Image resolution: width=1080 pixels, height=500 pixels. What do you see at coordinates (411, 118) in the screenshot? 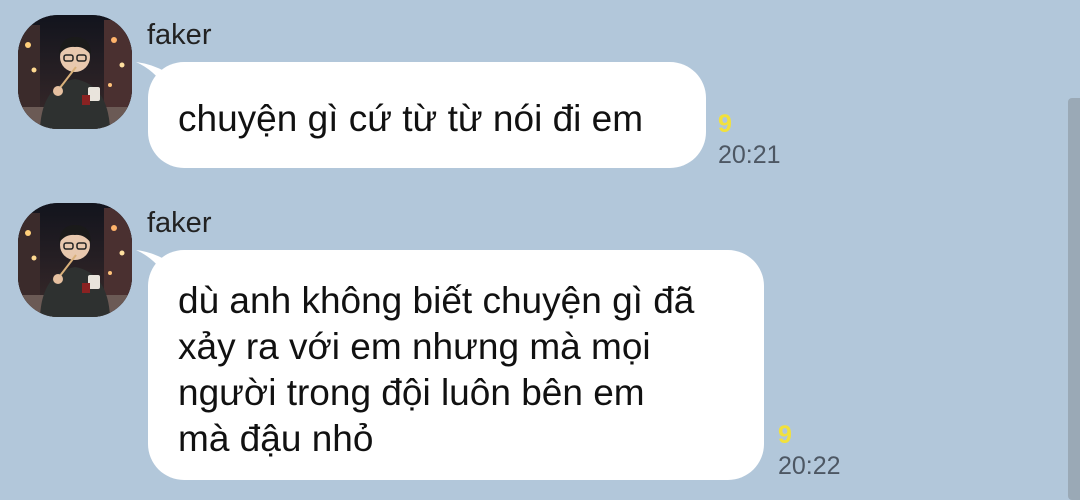
I see `message-text: chuyện gì cứ từ từ nói đi em` at bounding box center [411, 118].